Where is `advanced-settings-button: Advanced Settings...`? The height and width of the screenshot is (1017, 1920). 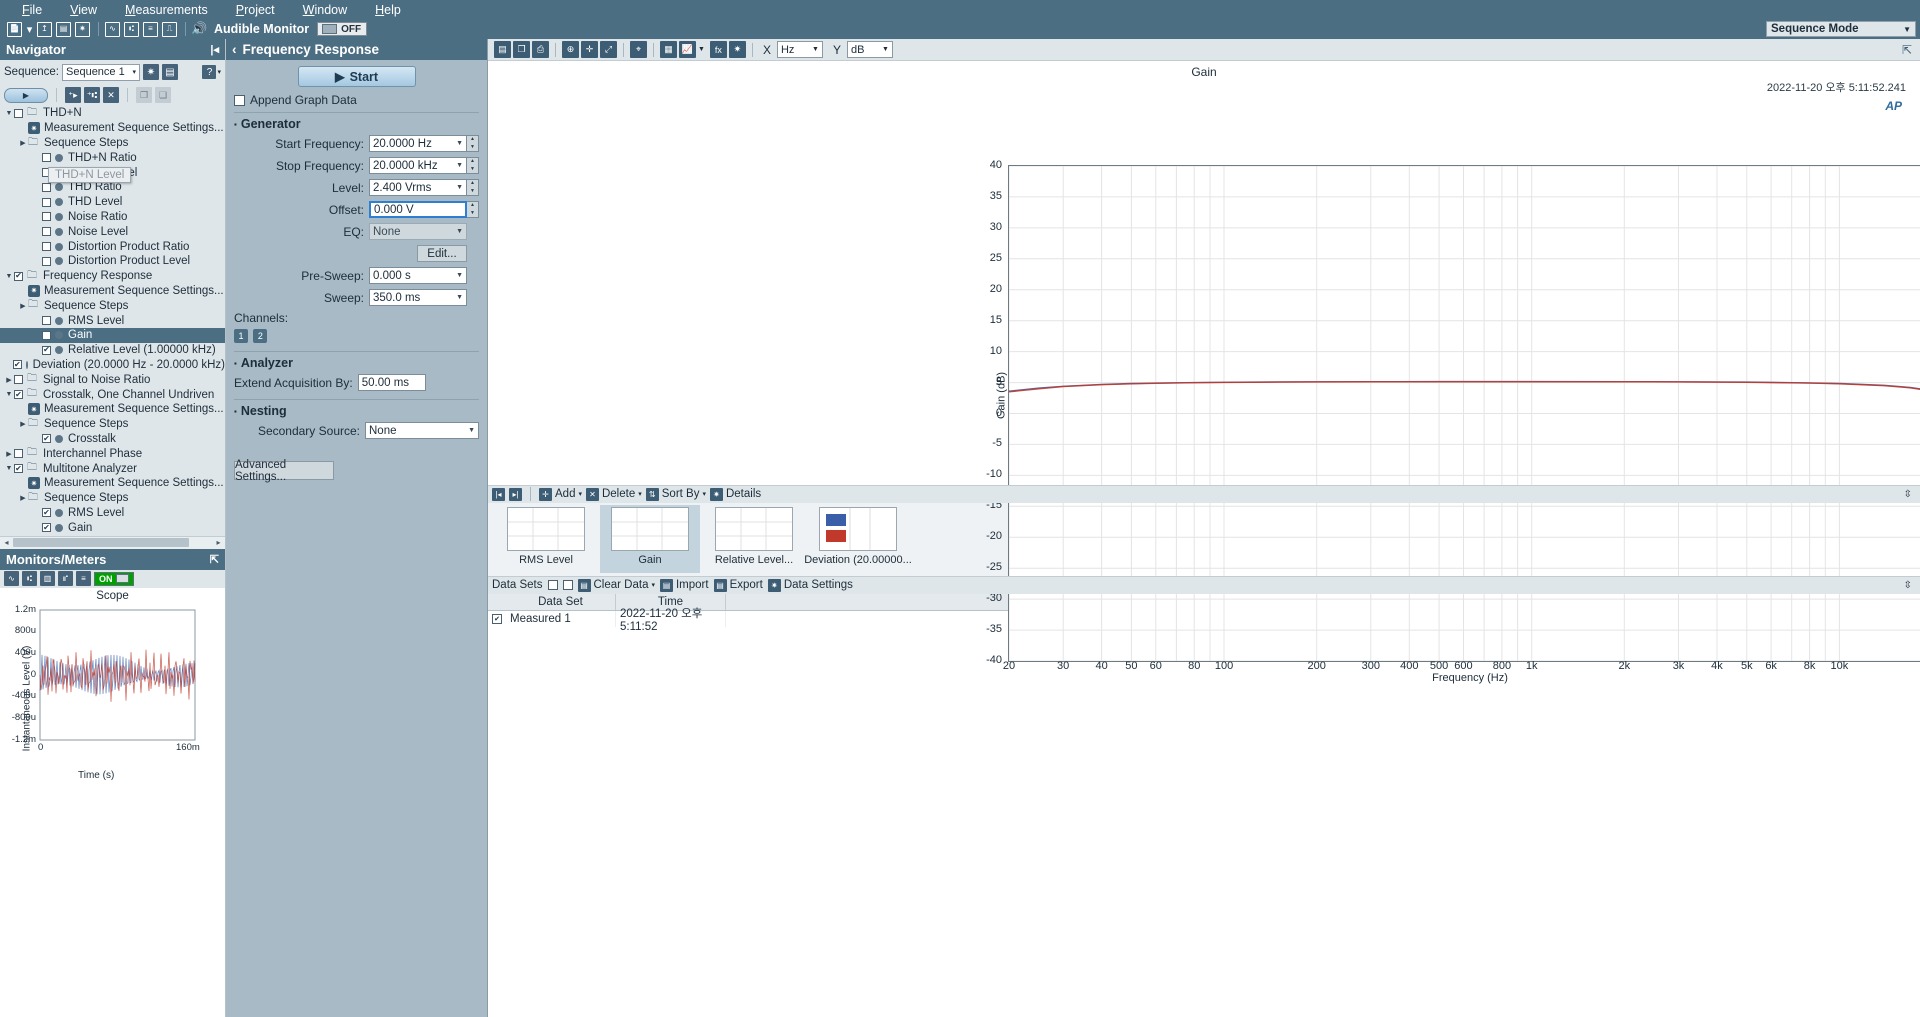 advanced-settings-button: Advanced Settings... is located at coordinates (284, 471).